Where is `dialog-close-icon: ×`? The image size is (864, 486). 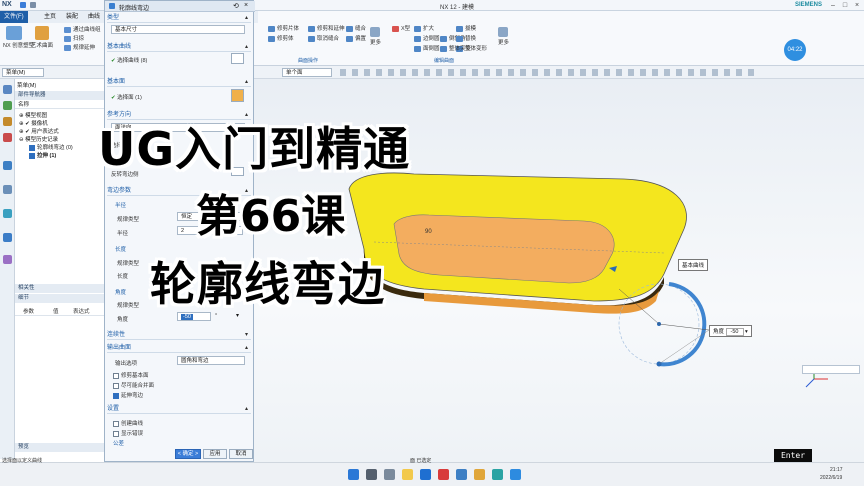 dialog-close-icon: × is located at coordinates (246, 5).